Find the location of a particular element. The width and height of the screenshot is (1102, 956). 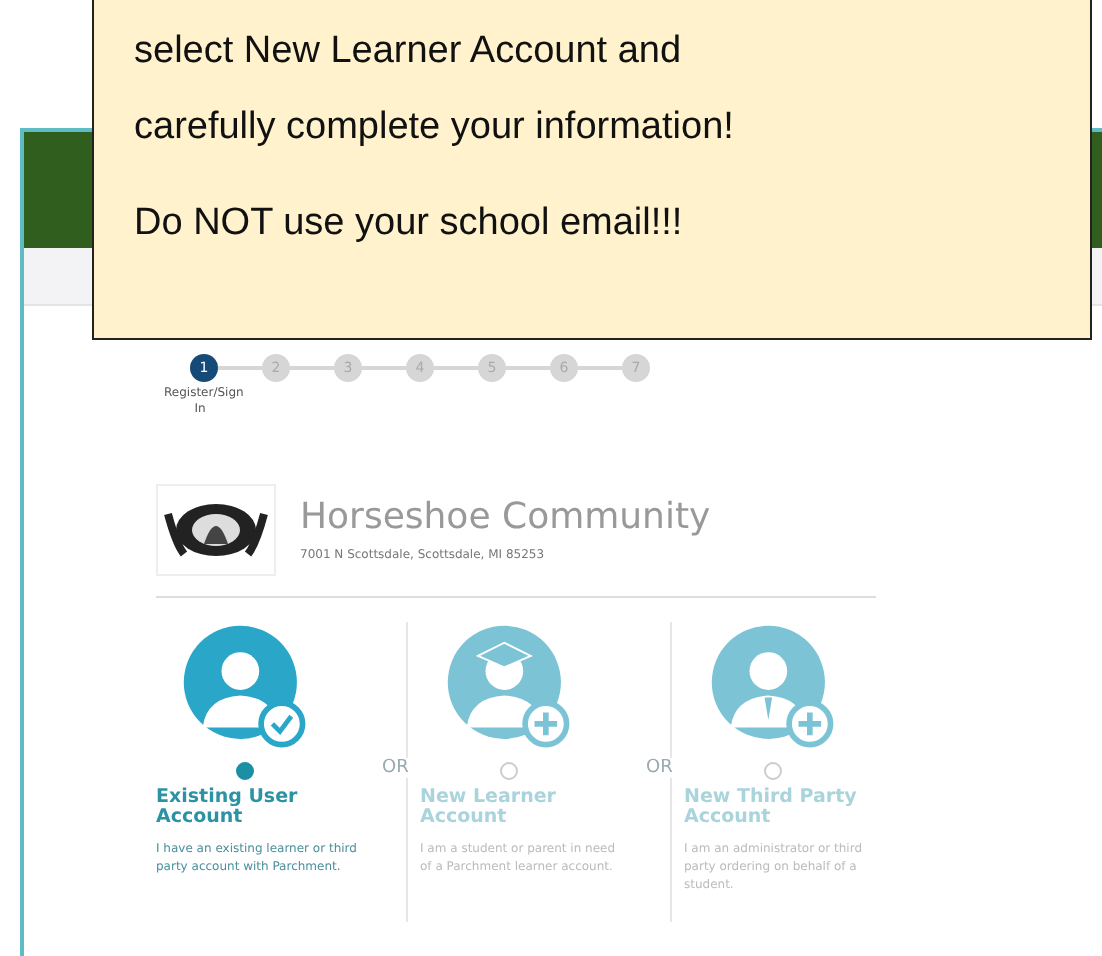

callout-text: Do NOT use your school email!!! is located at coordinates (409, 224).